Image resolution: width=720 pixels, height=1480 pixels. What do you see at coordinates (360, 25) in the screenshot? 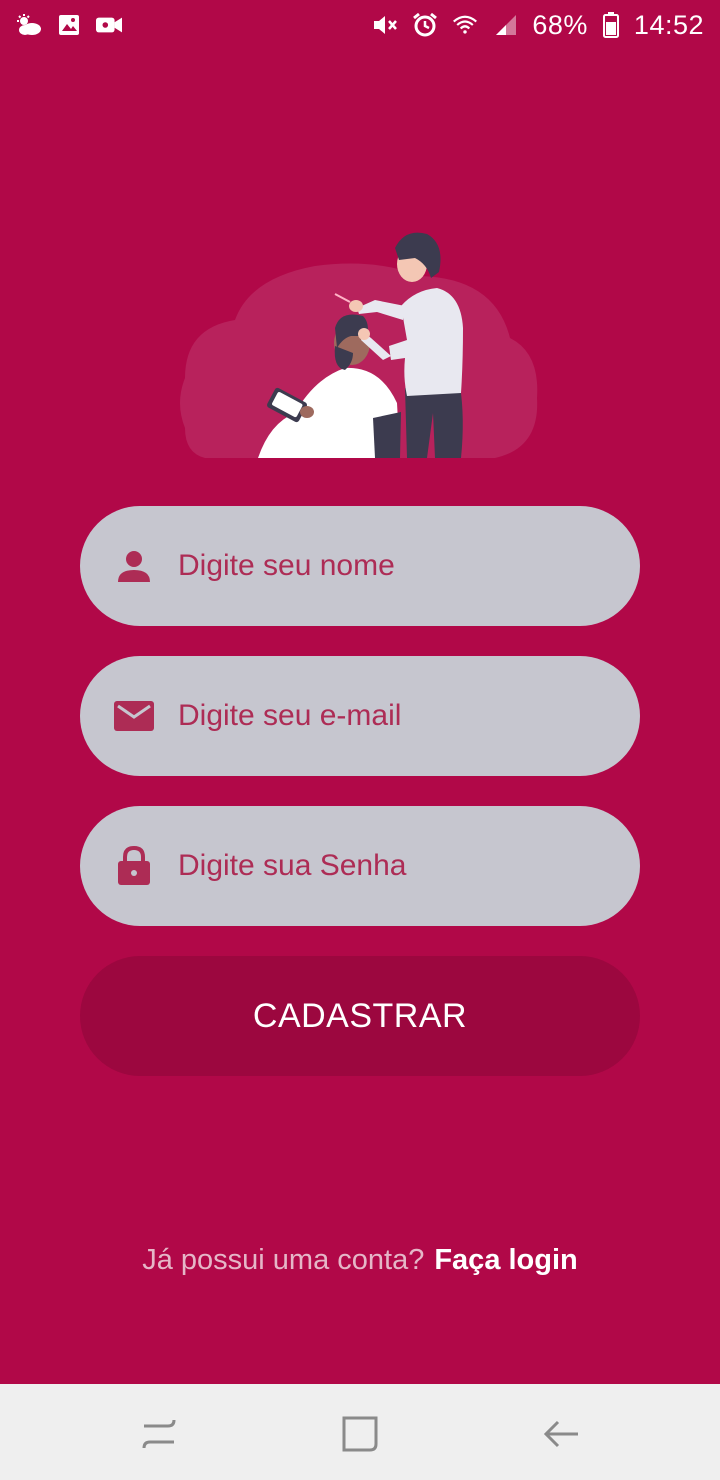
I see `status-bar: 68% 14:52` at bounding box center [360, 25].